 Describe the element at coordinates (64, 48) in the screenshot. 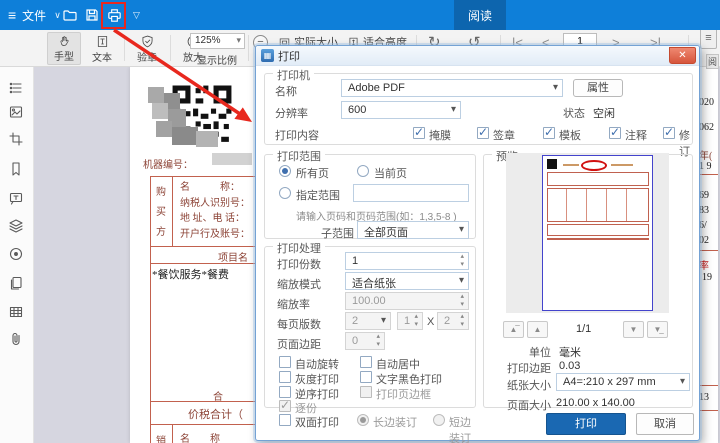

I see `hand-tool-button: 手型` at that location.